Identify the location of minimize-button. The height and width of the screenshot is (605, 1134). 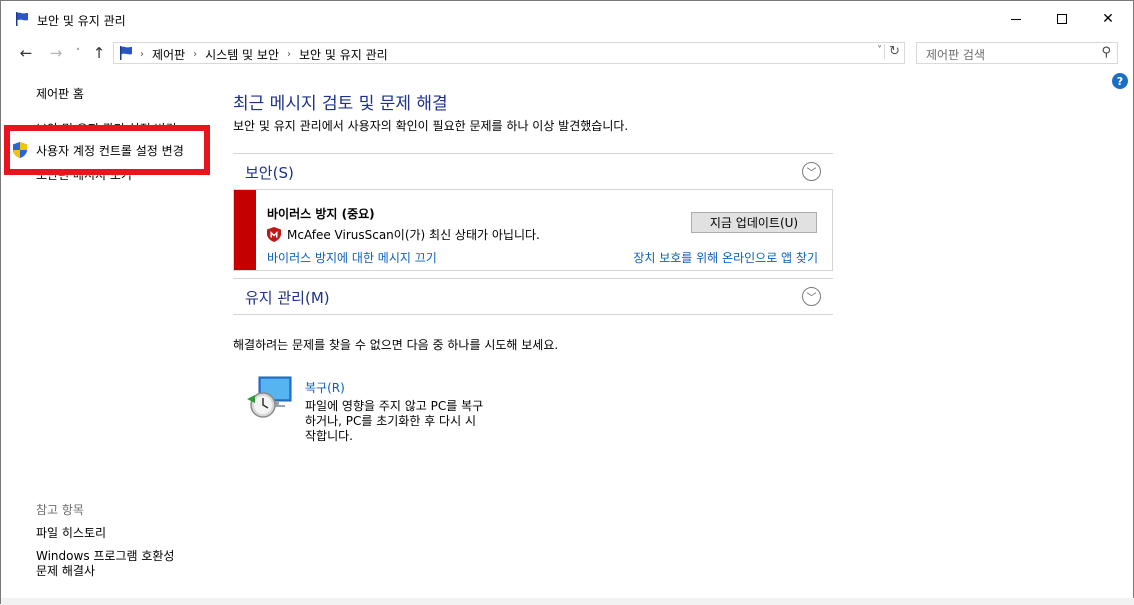
(1016, 19).